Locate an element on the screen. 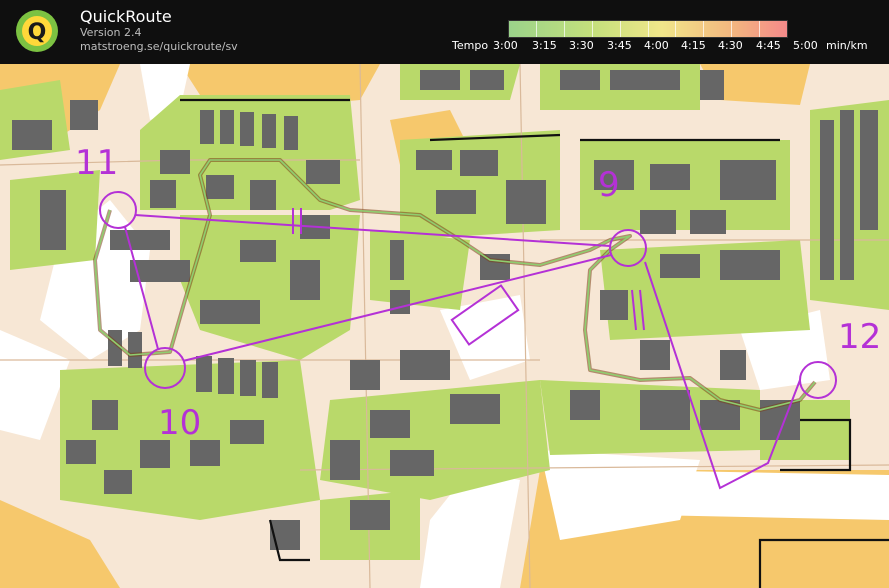 This screenshot has height=588, width=889. tempo-tick: 4:30 is located at coordinates (730, 45).